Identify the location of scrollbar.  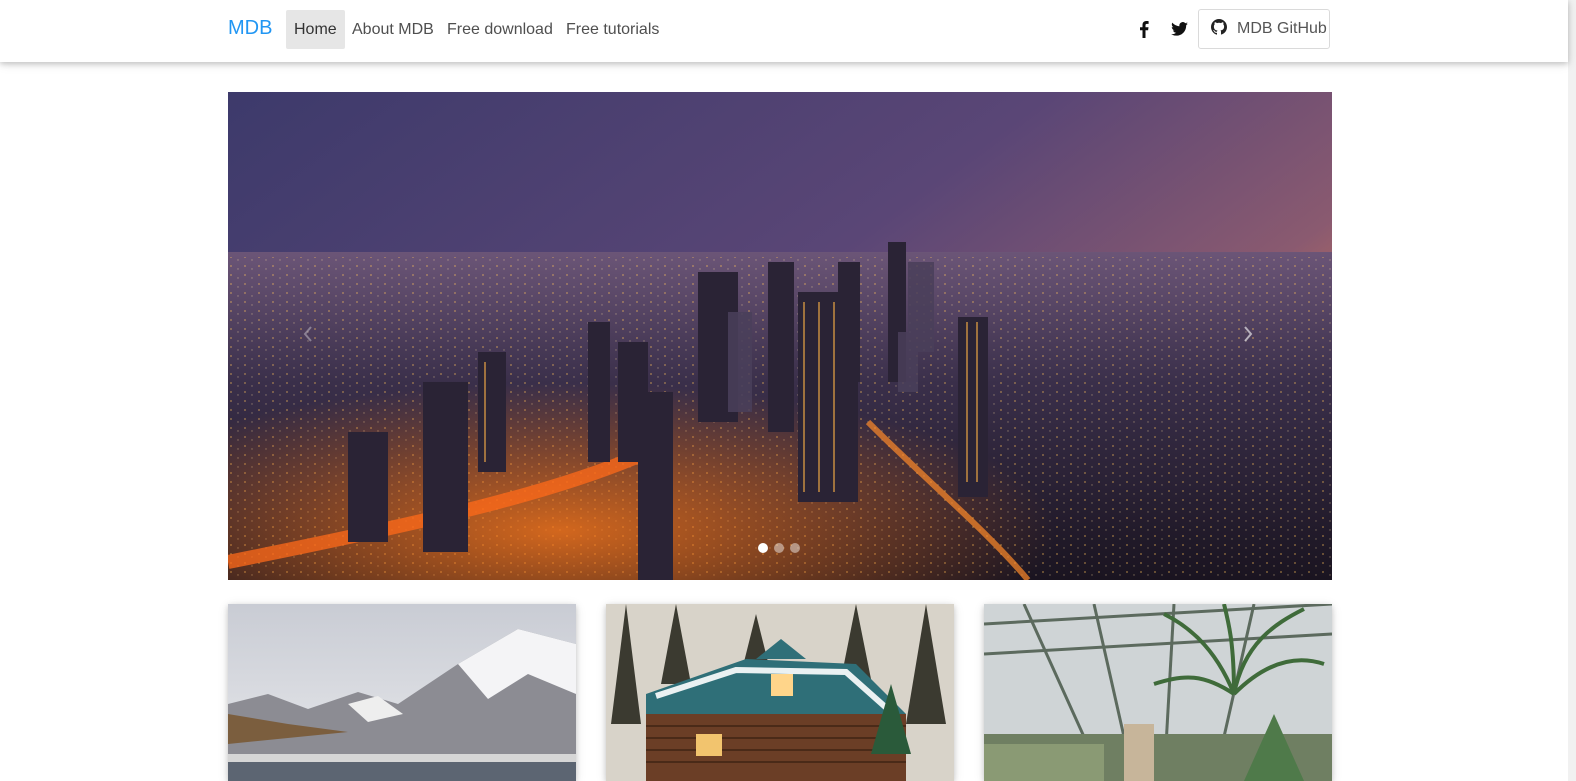
(1572, 390).